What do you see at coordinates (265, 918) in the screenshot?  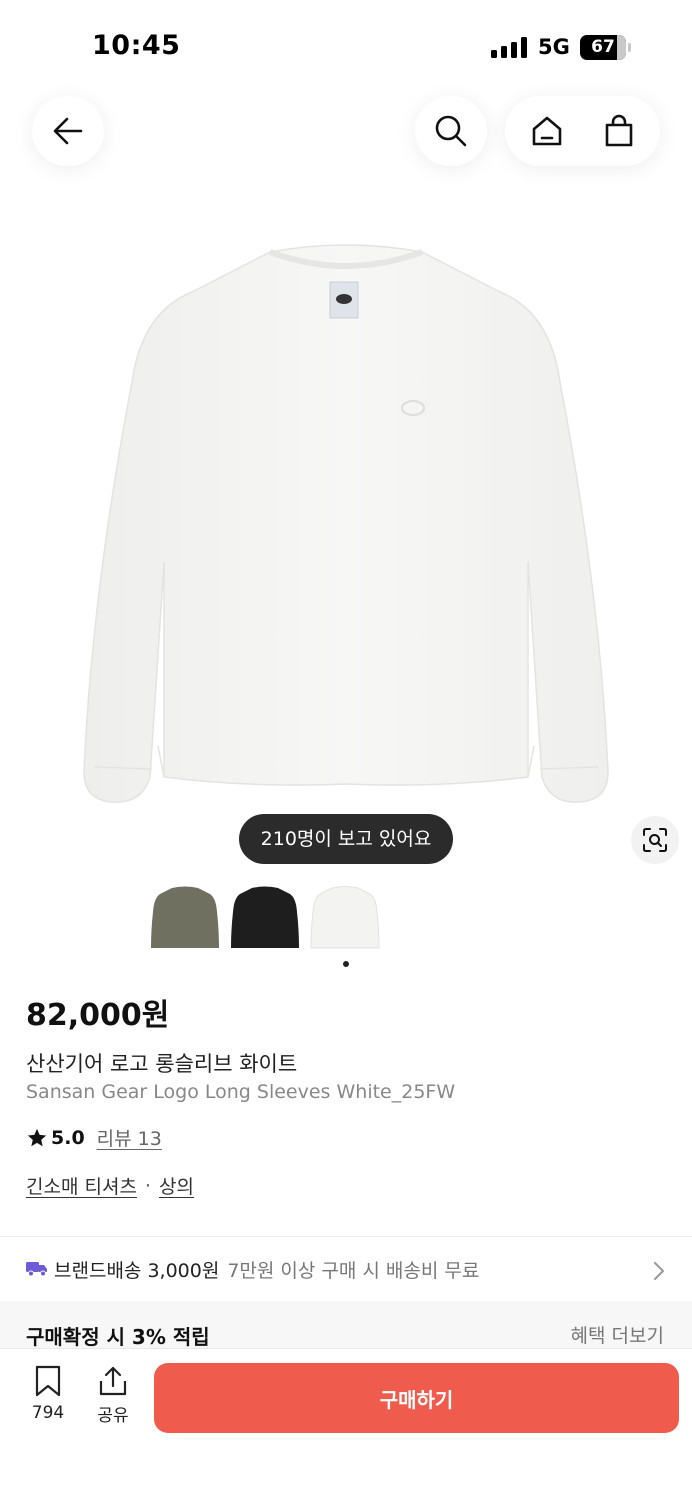 I see `thumb-black` at bounding box center [265, 918].